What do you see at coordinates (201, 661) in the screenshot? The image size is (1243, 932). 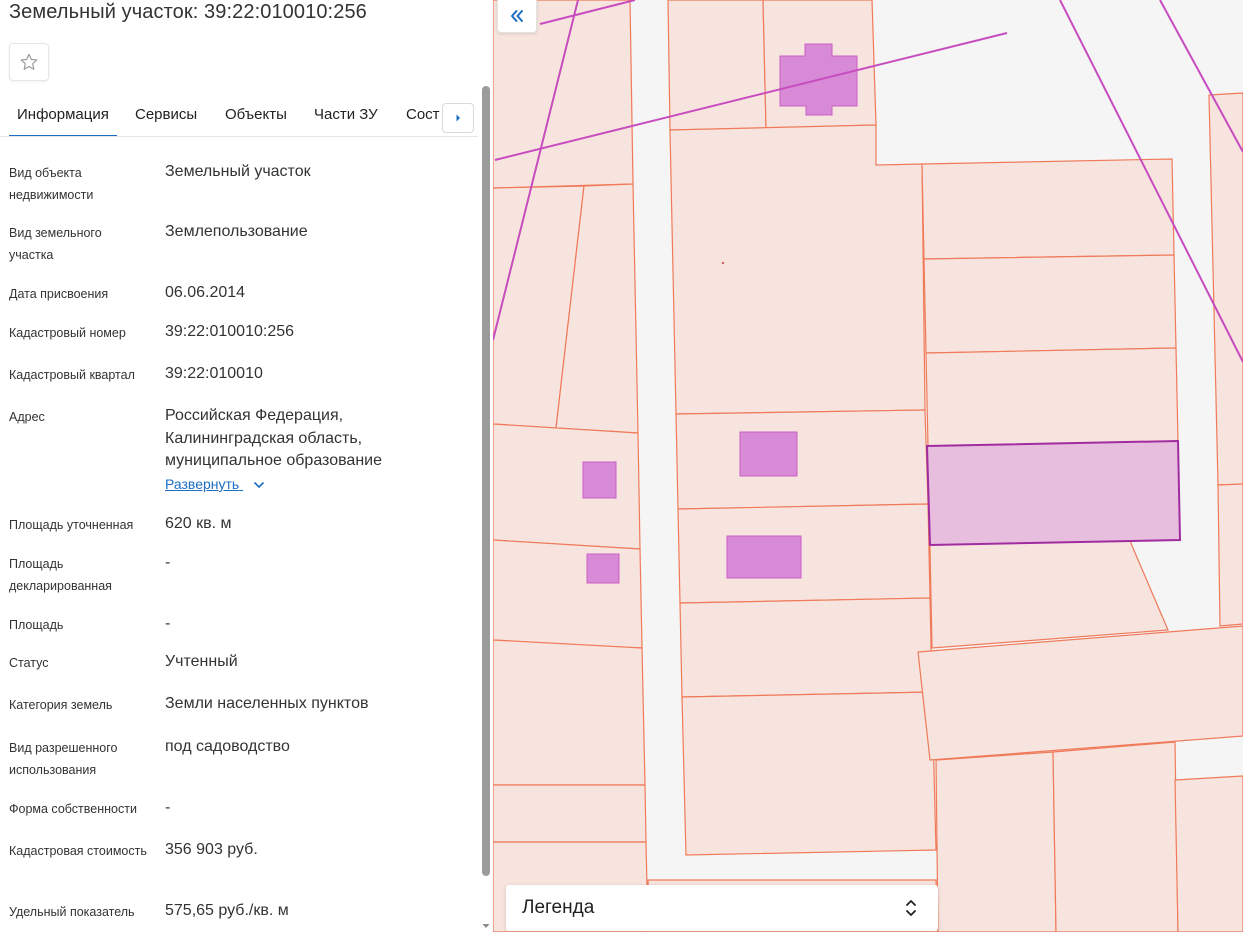 I see `property-value: Учтенный` at bounding box center [201, 661].